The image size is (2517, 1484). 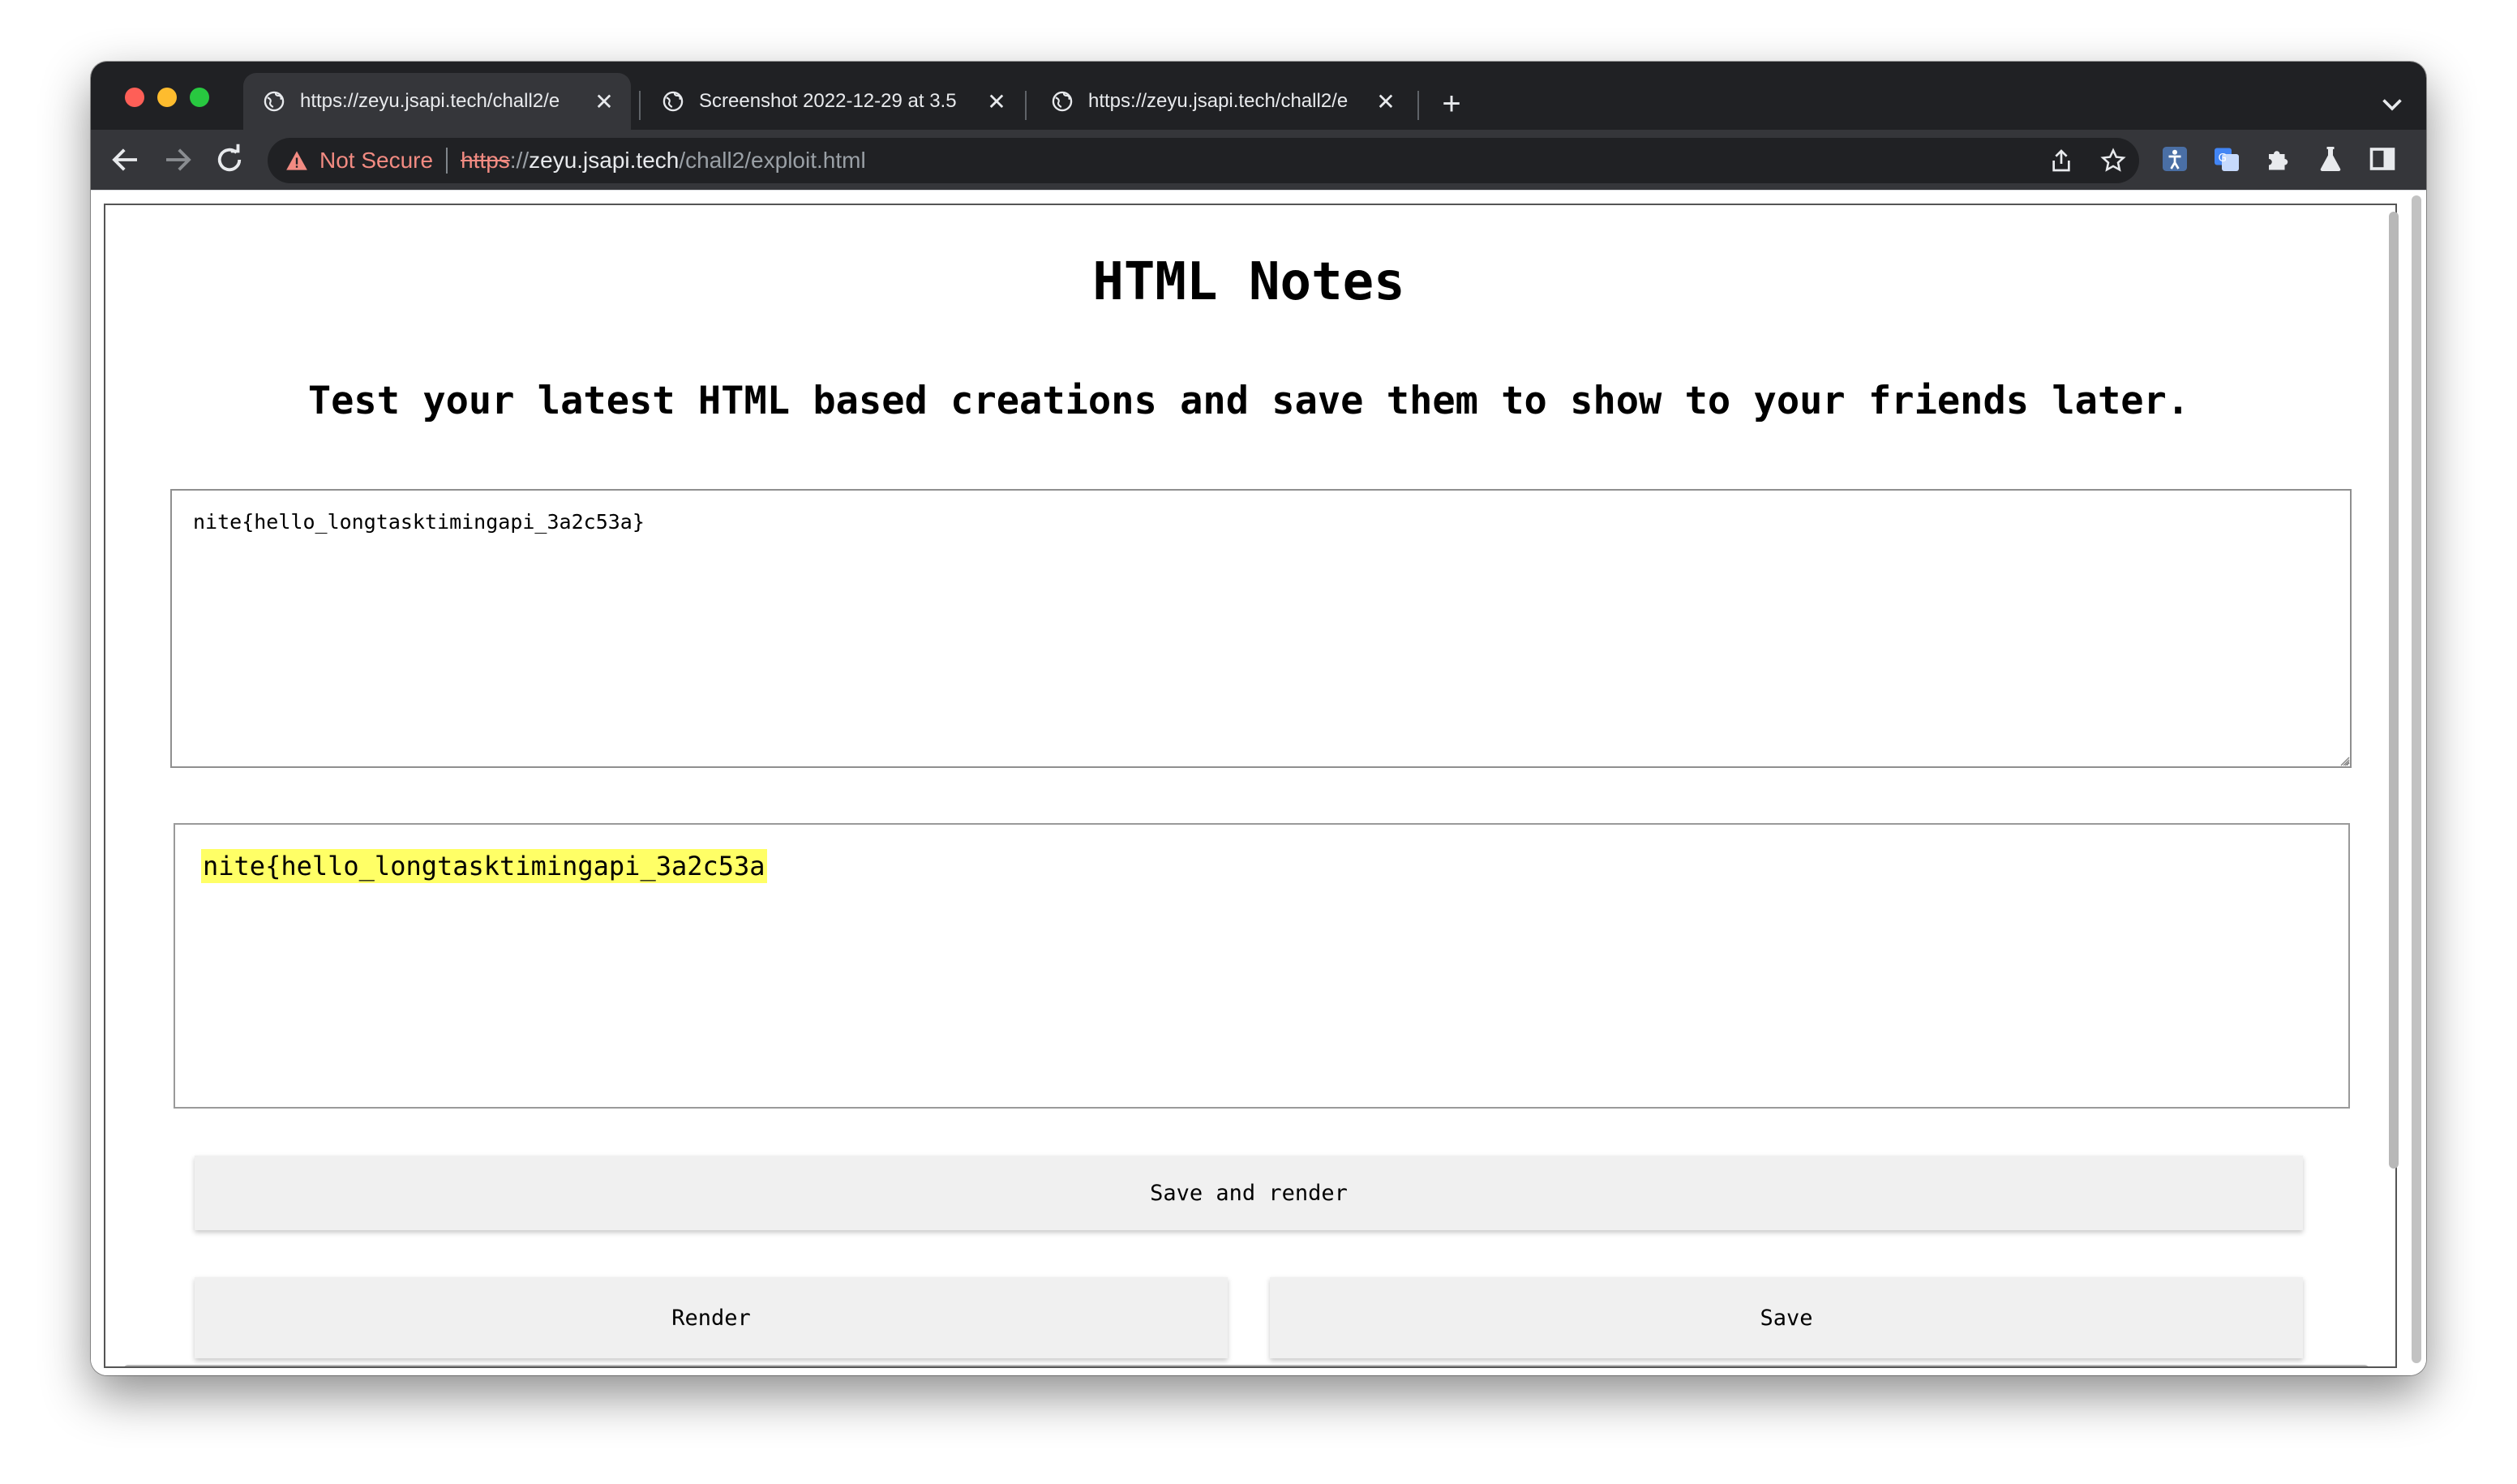 What do you see at coordinates (126, 160) in the screenshot?
I see `back-arrow-icon` at bounding box center [126, 160].